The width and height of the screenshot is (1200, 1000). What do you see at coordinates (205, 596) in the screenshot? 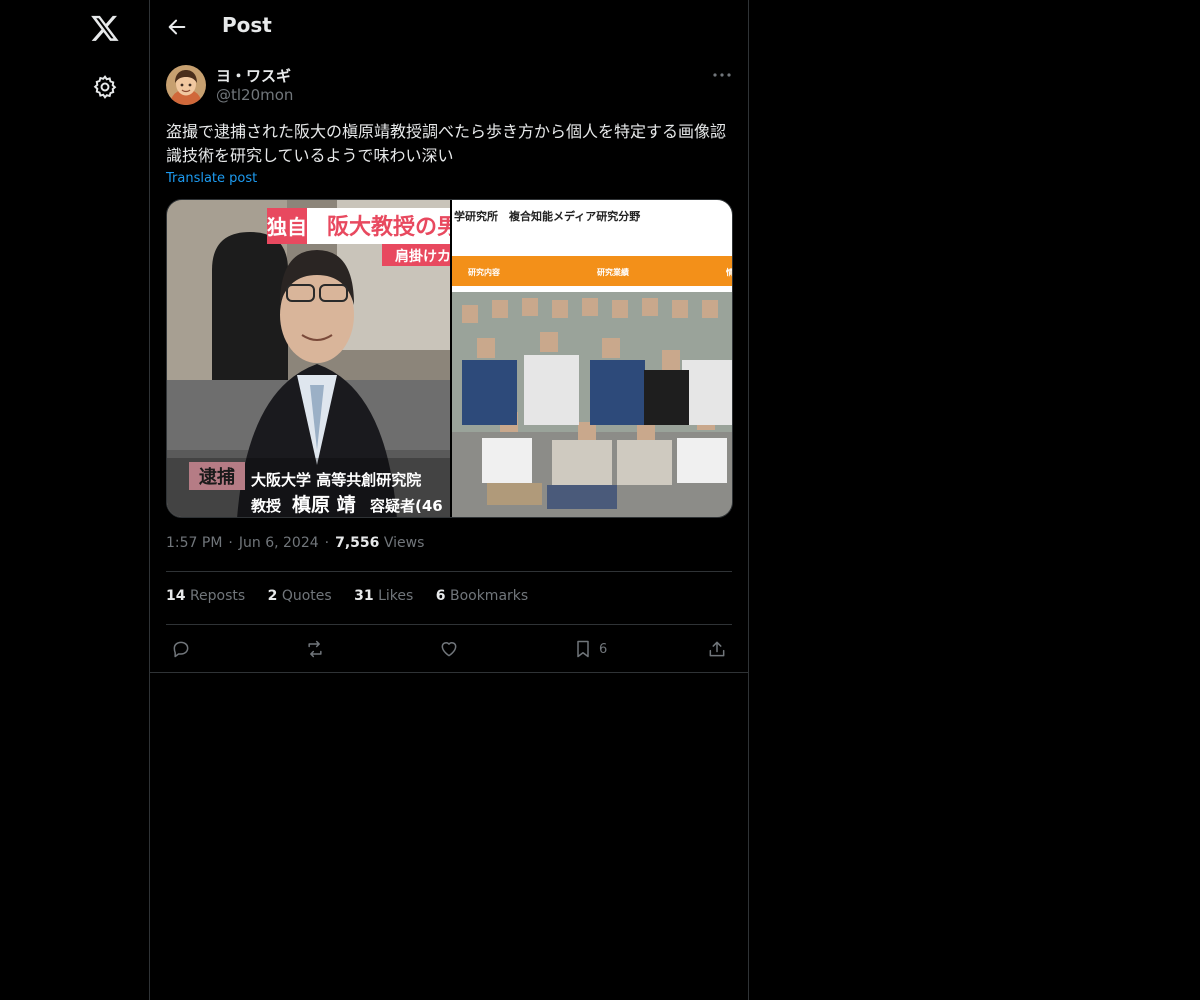
I see `stat-reposts: 14 Reposts` at bounding box center [205, 596].